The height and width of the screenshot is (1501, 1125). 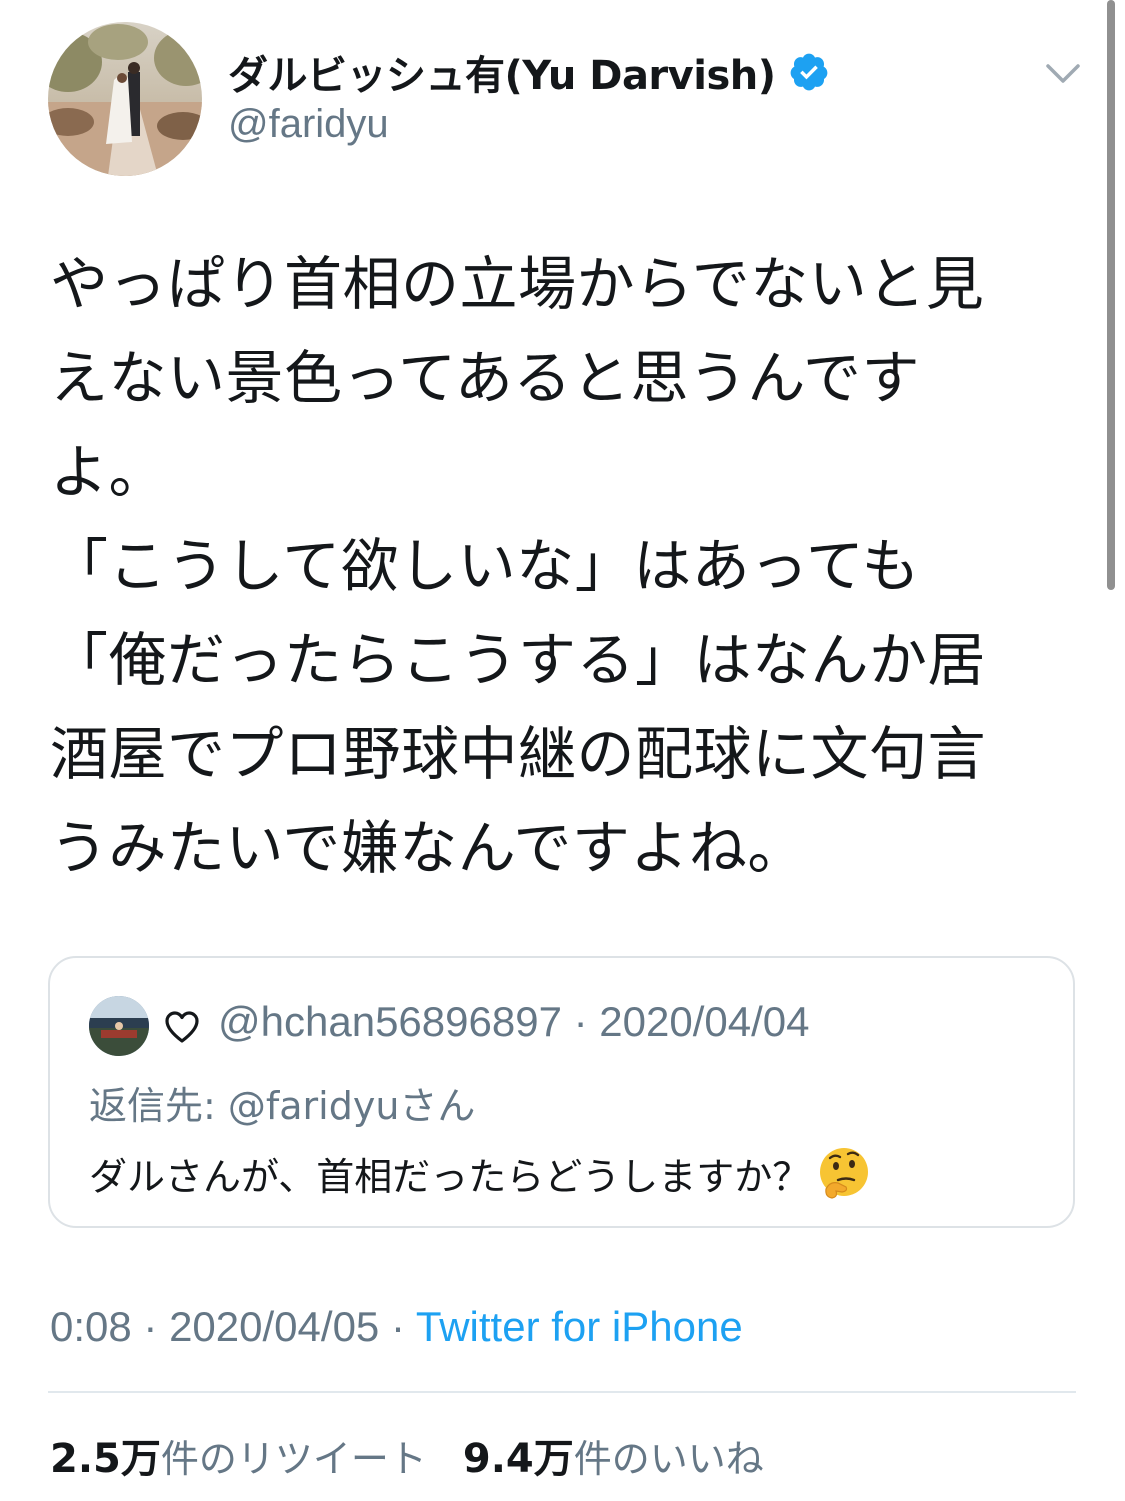 What do you see at coordinates (182, 1027) in the screenshot?
I see `heart-icon` at bounding box center [182, 1027].